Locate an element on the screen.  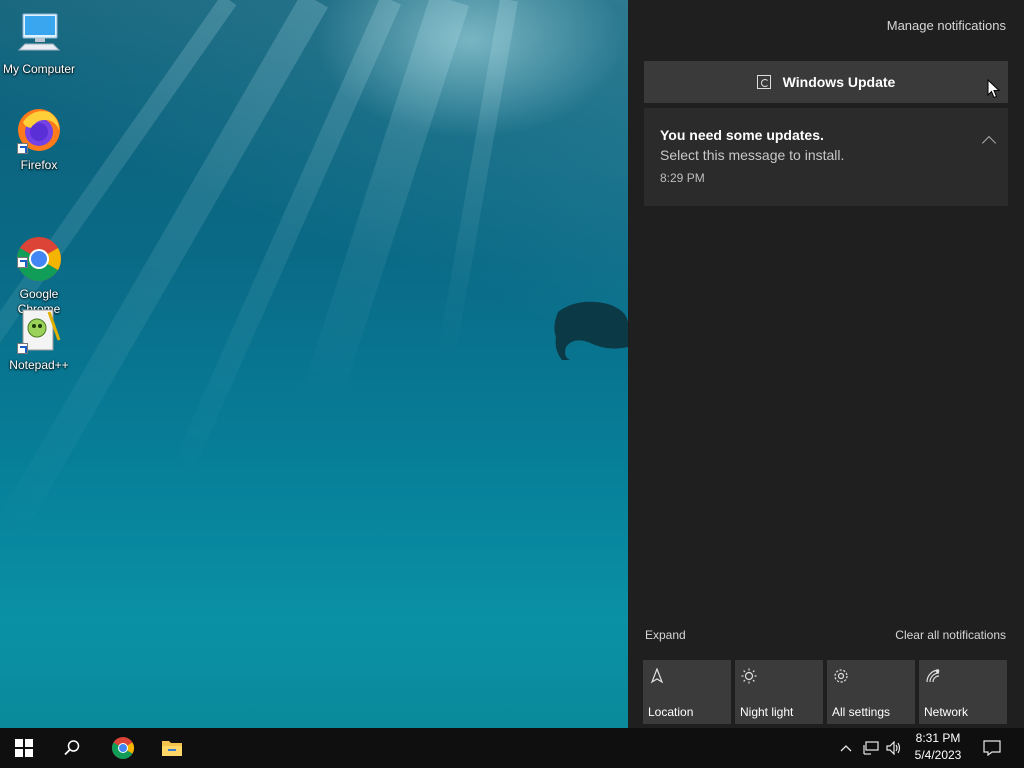
notification-group-header: Windows Update is located at coordinates (826, 82).